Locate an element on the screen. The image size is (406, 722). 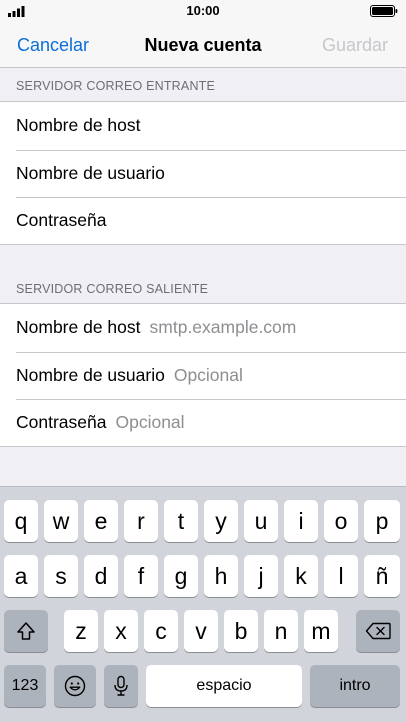
outgoing-host-label: Nombre de host is located at coordinates (78, 327).